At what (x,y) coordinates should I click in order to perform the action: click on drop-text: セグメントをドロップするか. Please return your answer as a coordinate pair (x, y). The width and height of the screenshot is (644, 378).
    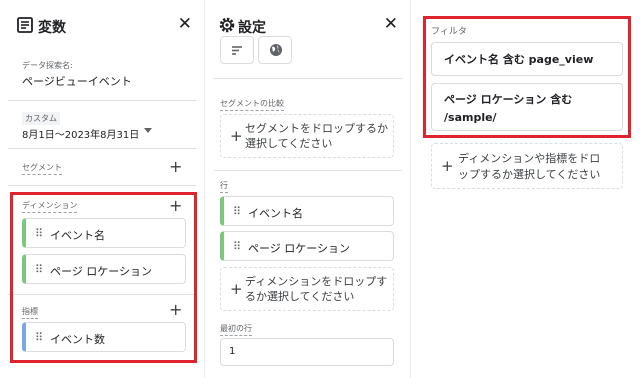
    Looking at the image, I should click on (316, 128).